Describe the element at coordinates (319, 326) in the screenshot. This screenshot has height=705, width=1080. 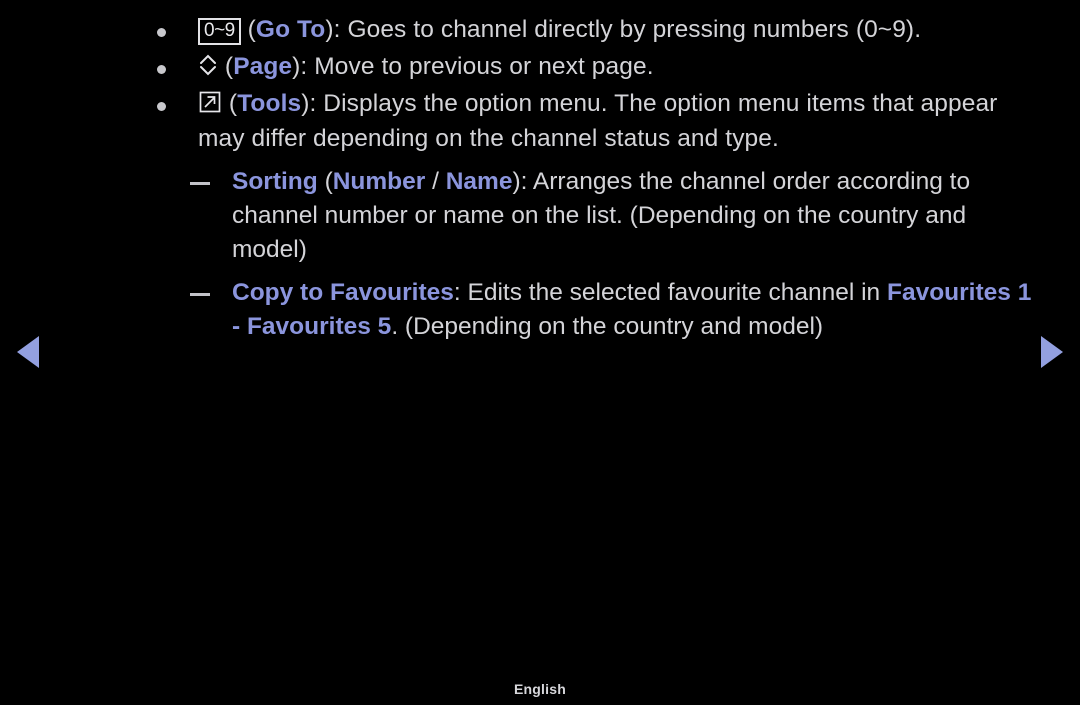
I see `favourites-range-end: Favourites 5` at that location.